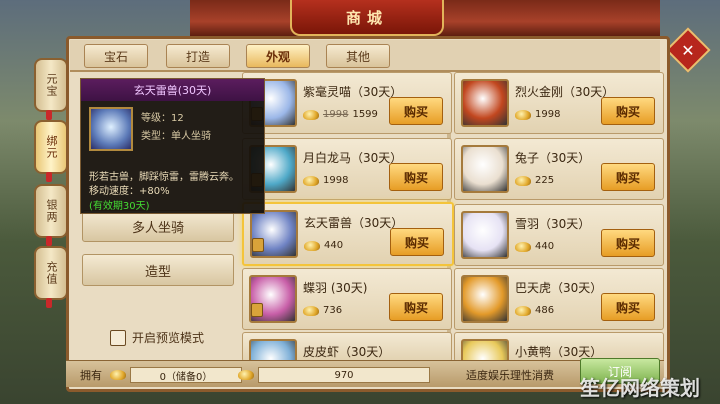  I want to click on shop-title: 商城, so click(366, 17).